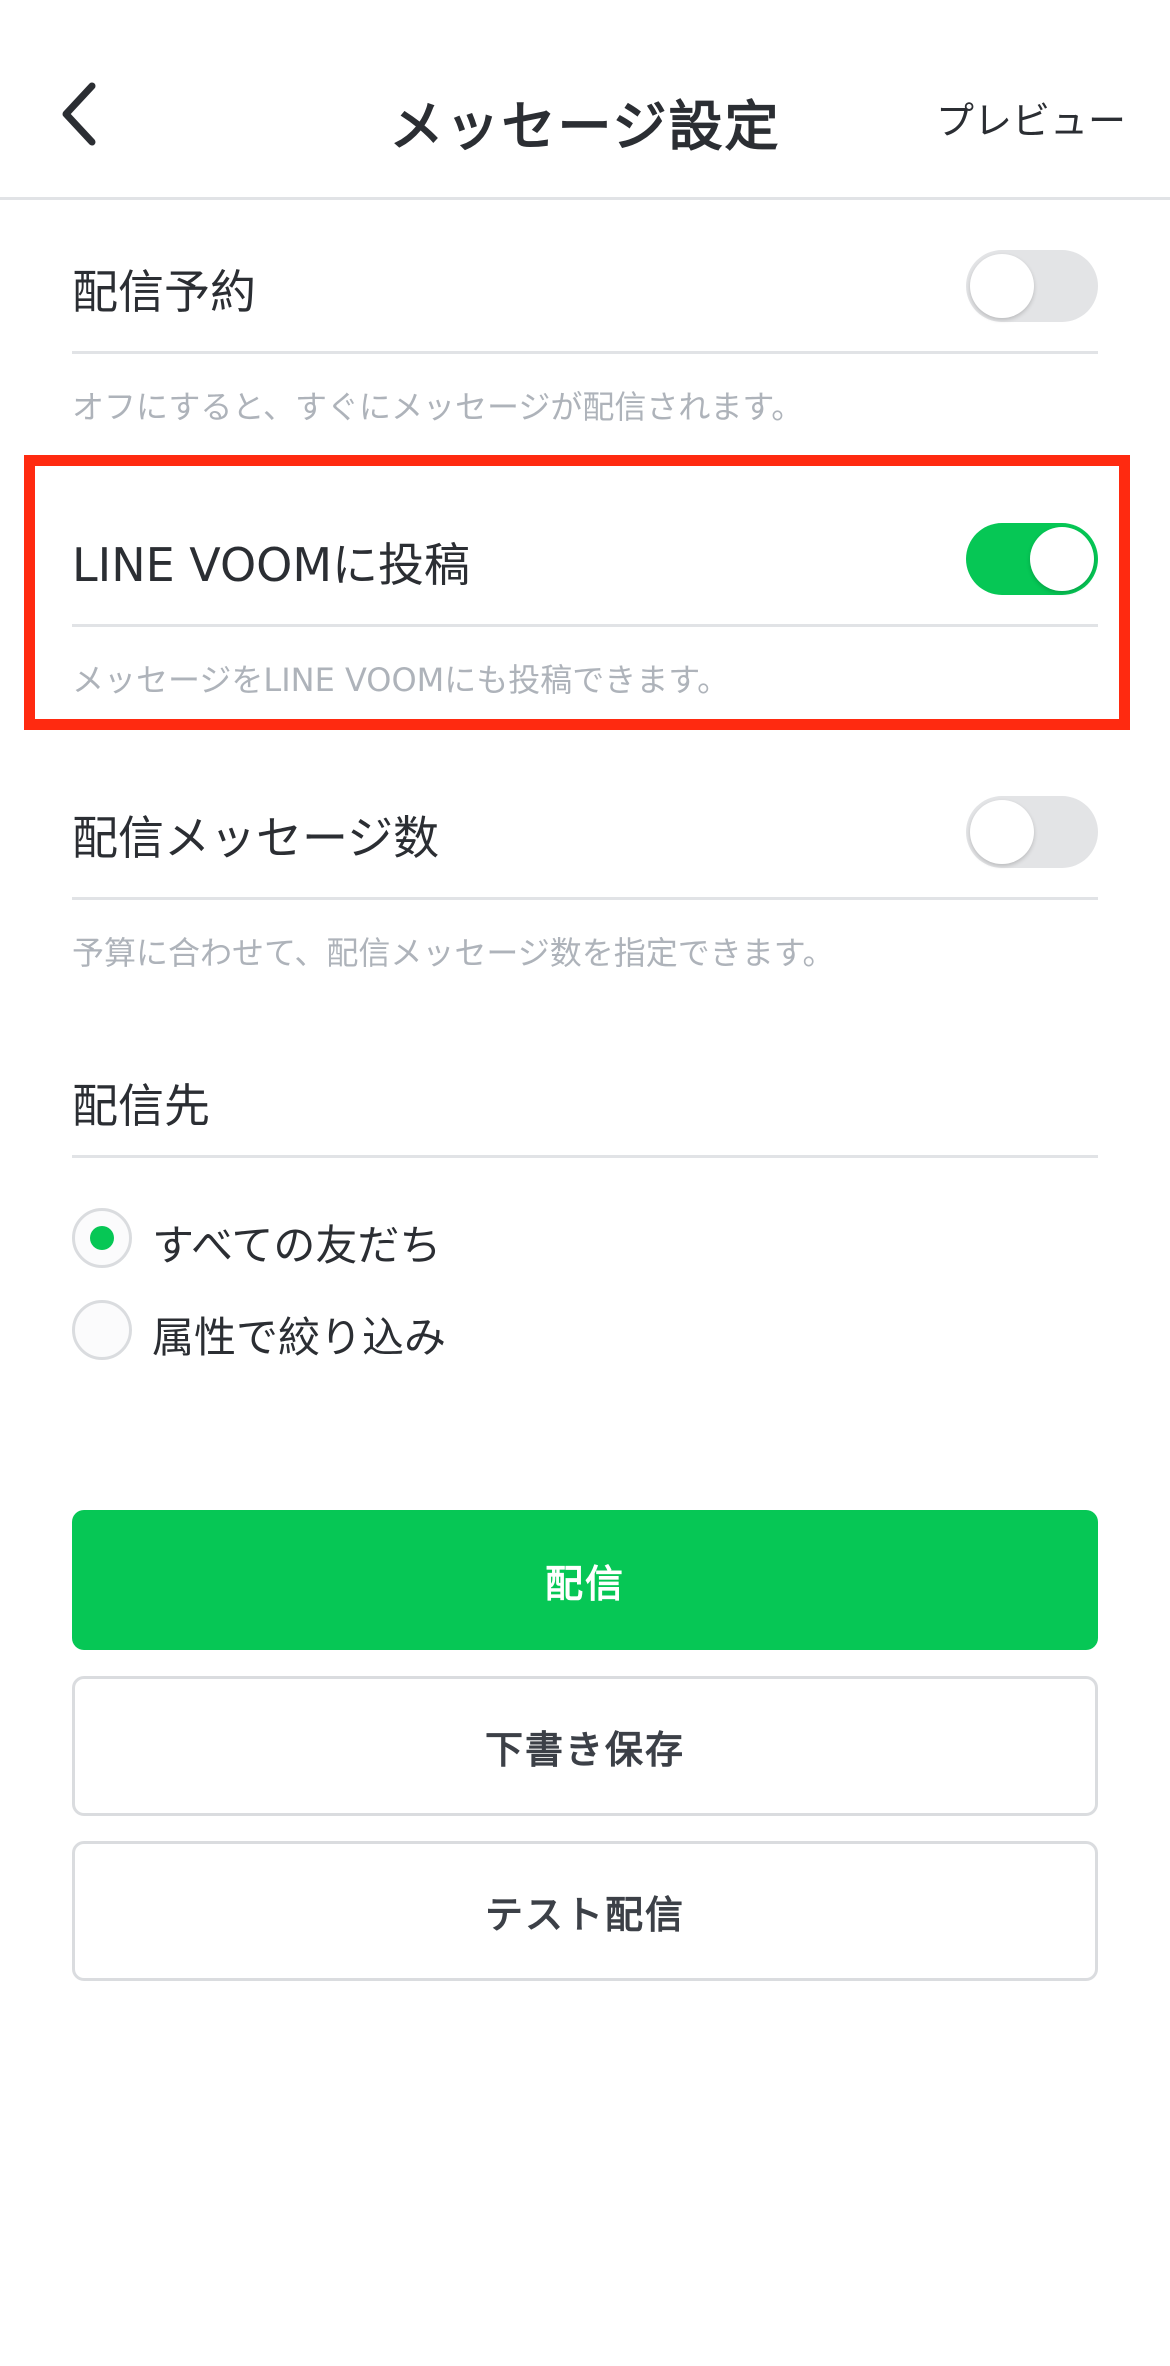 The width and height of the screenshot is (1170, 2366). Describe the element at coordinates (585, 281) in the screenshot. I see `schedule-row: 配信予約` at that location.